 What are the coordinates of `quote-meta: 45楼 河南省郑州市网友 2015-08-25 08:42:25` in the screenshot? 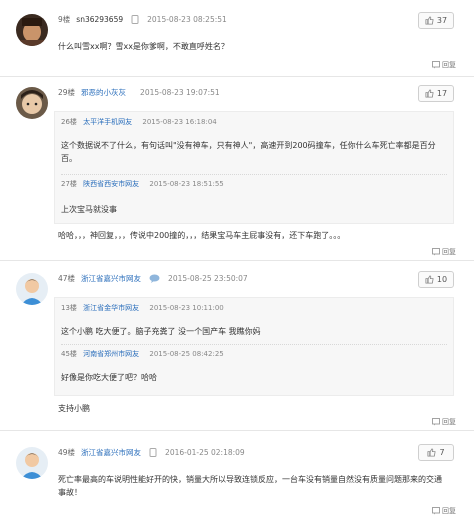 It's located at (254, 354).